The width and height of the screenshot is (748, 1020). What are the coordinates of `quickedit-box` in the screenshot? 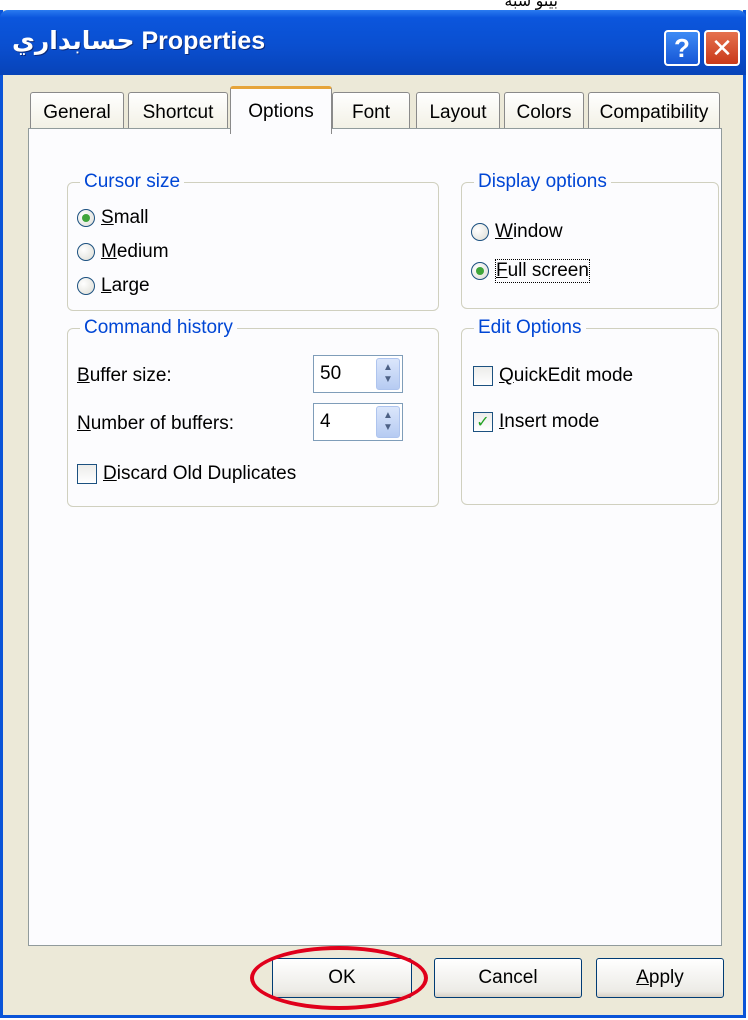 It's located at (483, 376).